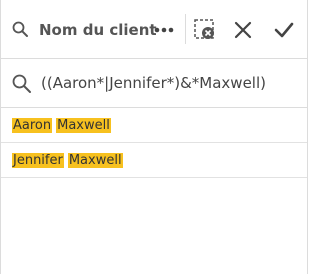  I want to click on checkmark-icon, so click(284, 30).